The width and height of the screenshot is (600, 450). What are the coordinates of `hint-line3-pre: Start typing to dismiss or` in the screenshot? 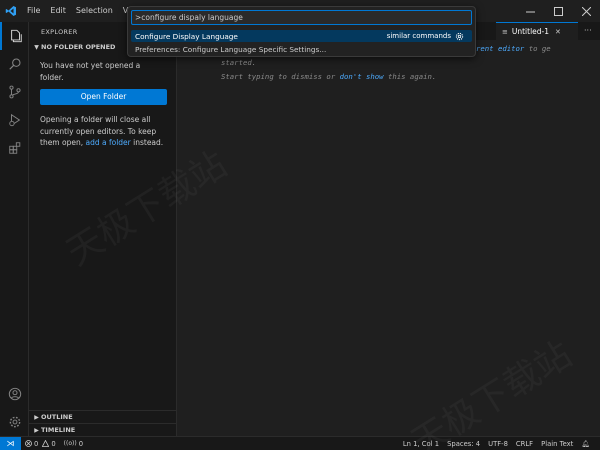 It's located at (280, 76).